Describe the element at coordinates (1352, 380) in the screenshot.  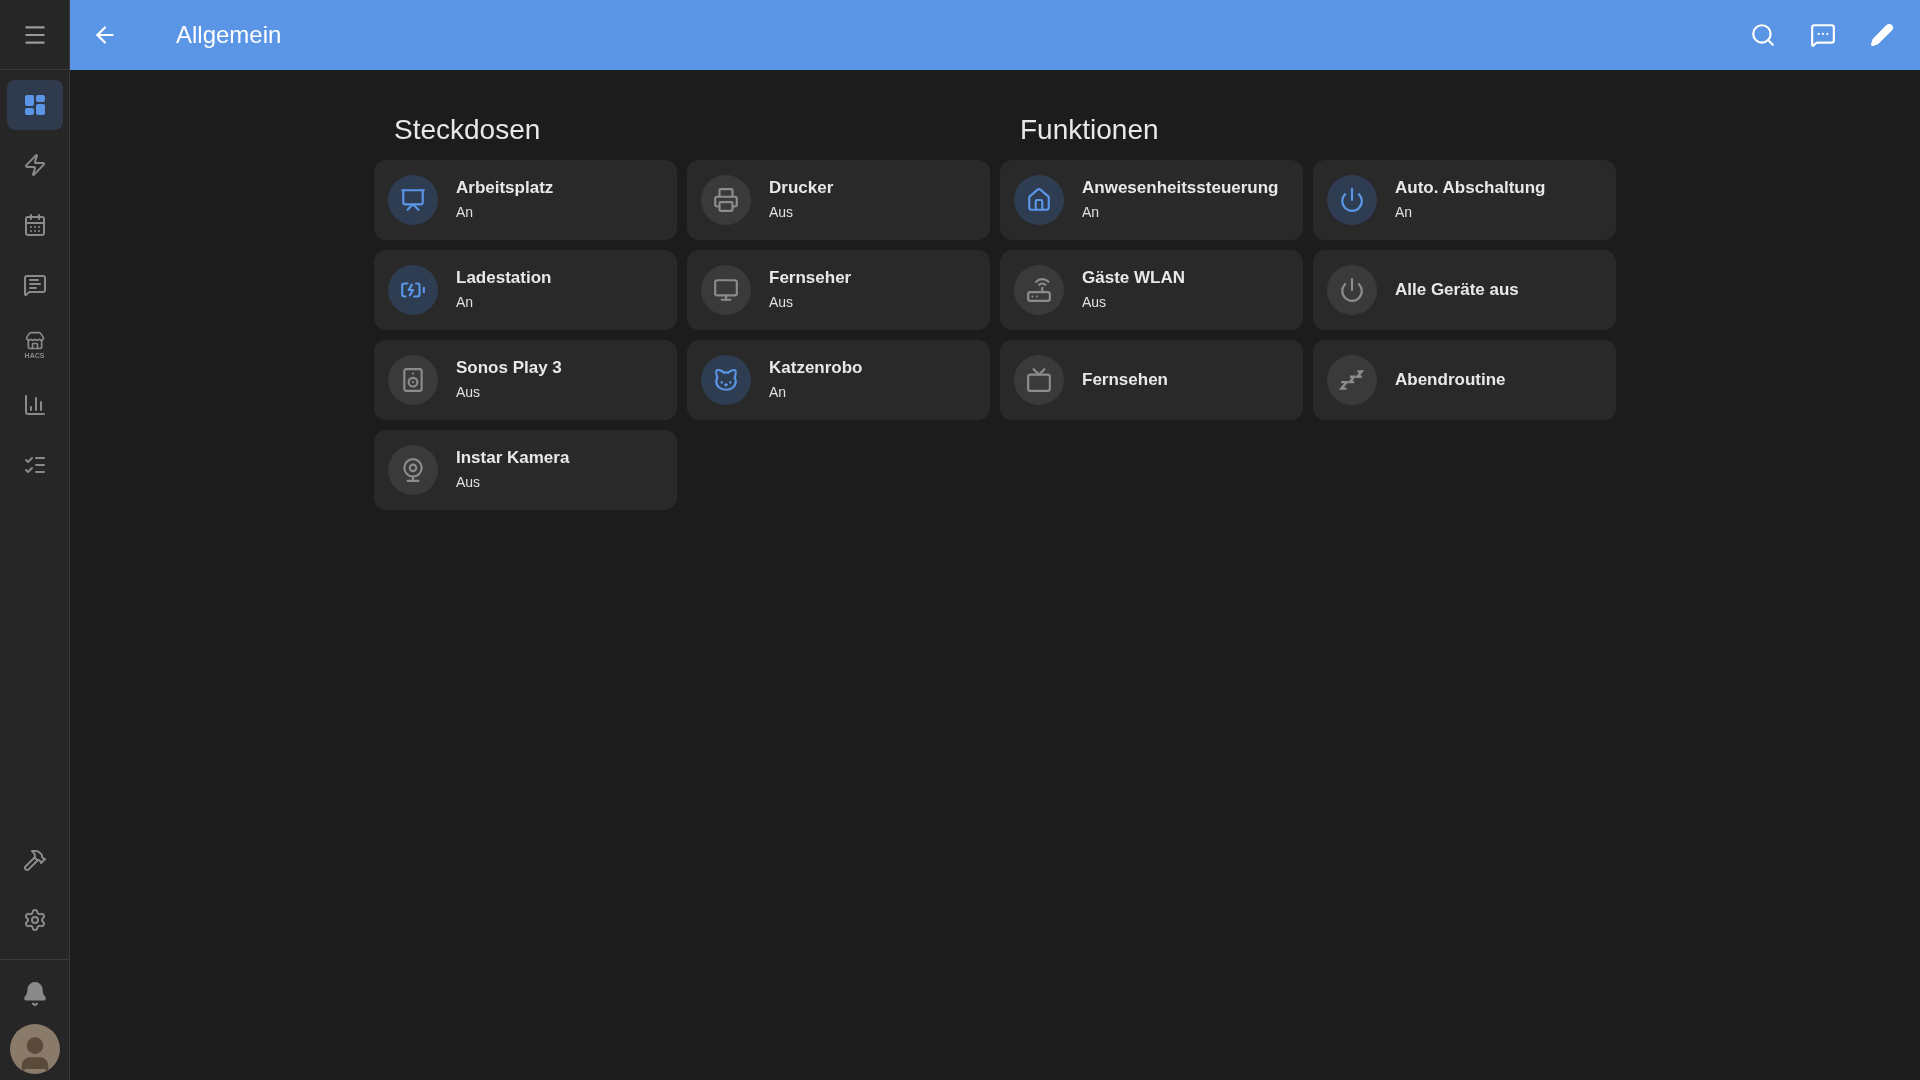
I see `sleep-icon` at that location.